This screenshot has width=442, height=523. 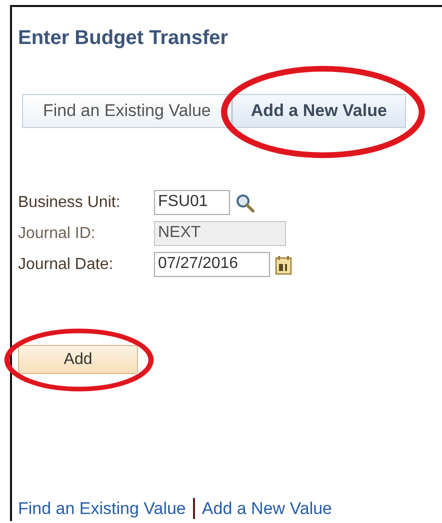 What do you see at coordinates (245, 202) in the screenshot?
I see `search-icon` at bounding box center [245, 202].